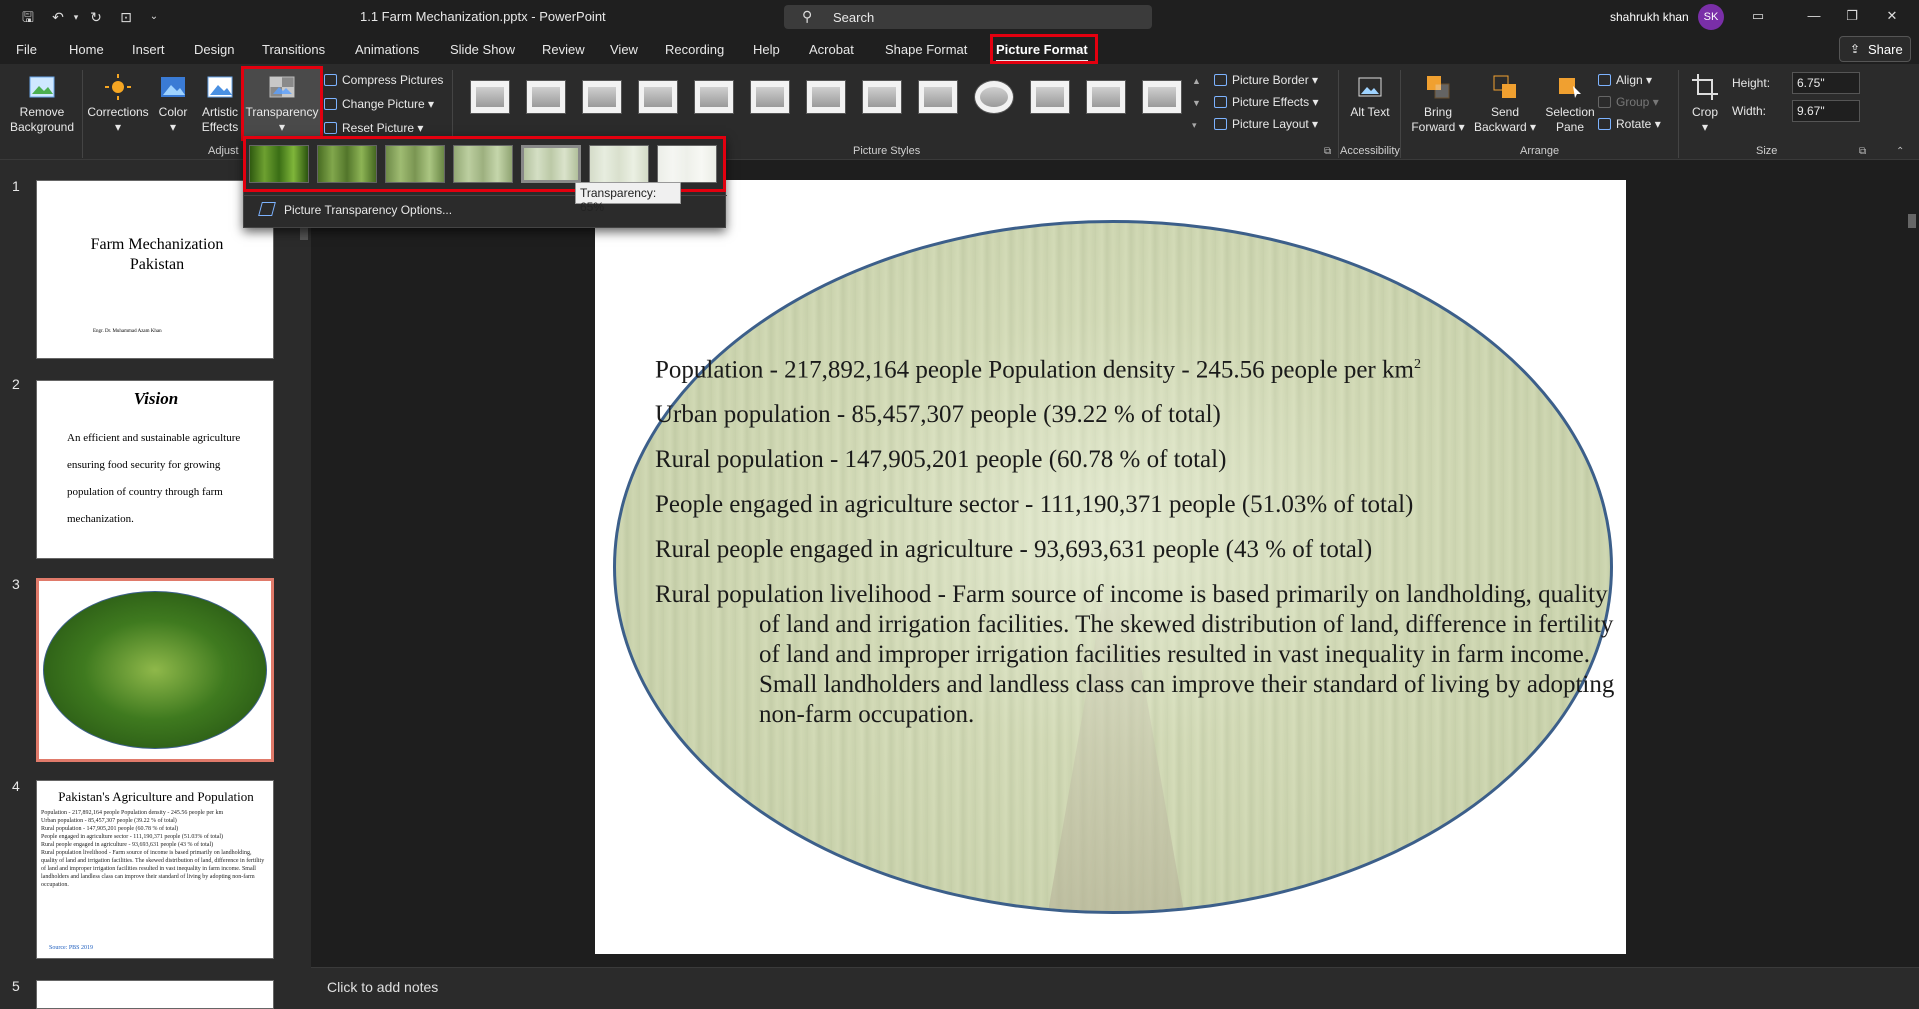  What do you see at coordinates (387, 49) in the screenshot?
I see `tab-animations: Animations` at bounding box center [387, 49].